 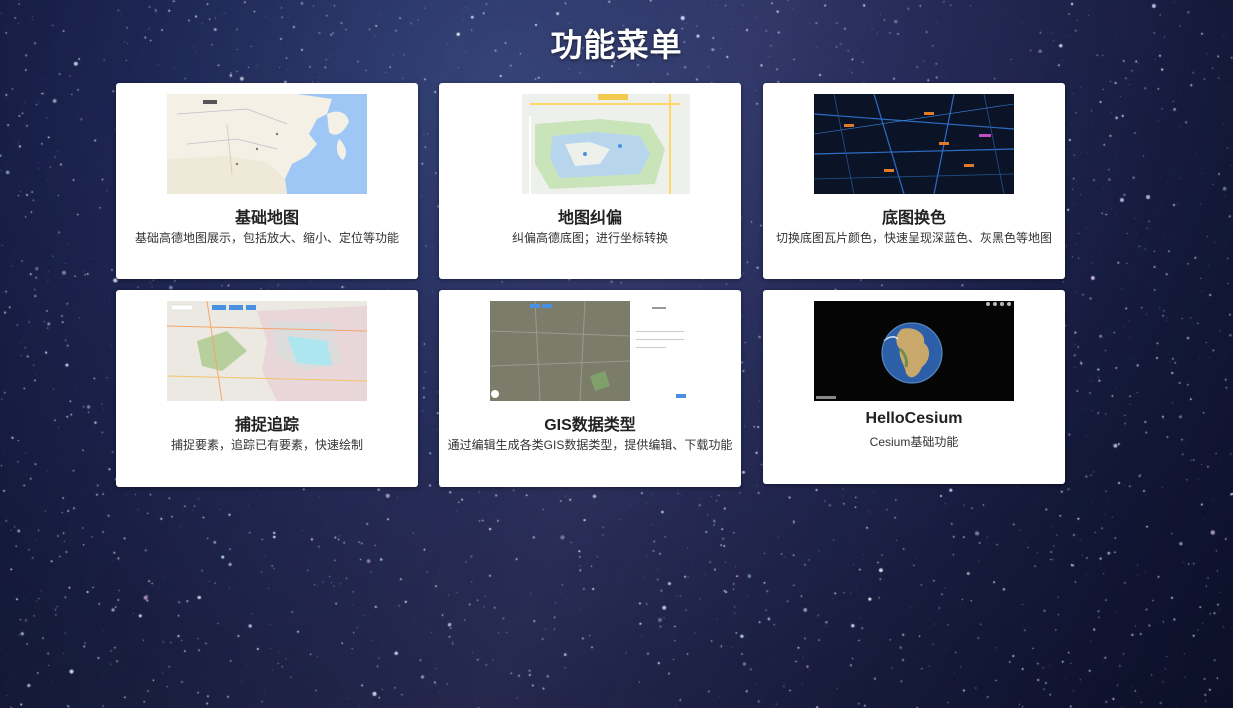 I want to click on card-description: Cesium基础功能, so click(x=914, y=442).